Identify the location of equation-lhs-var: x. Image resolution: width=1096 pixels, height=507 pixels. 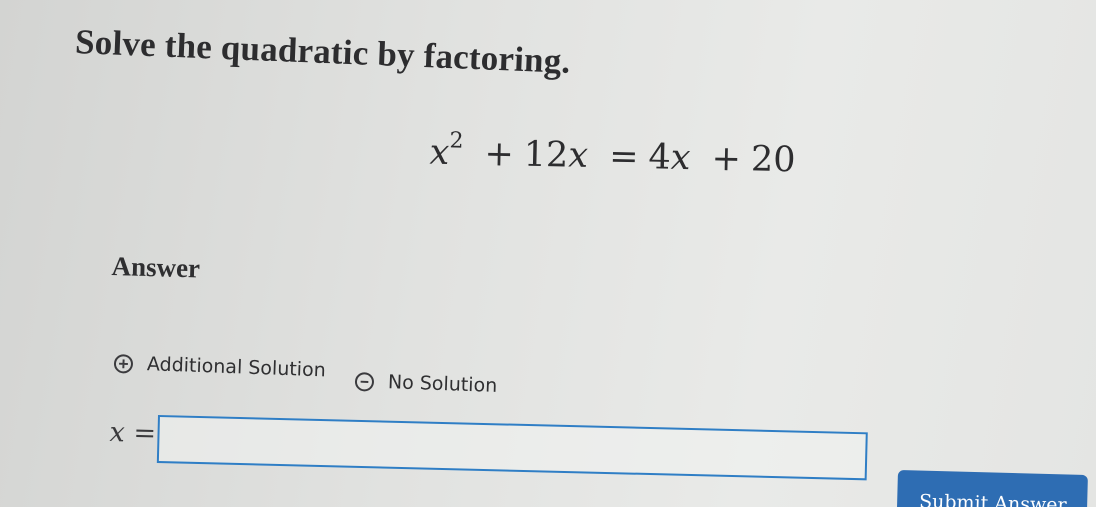
(439, 153).